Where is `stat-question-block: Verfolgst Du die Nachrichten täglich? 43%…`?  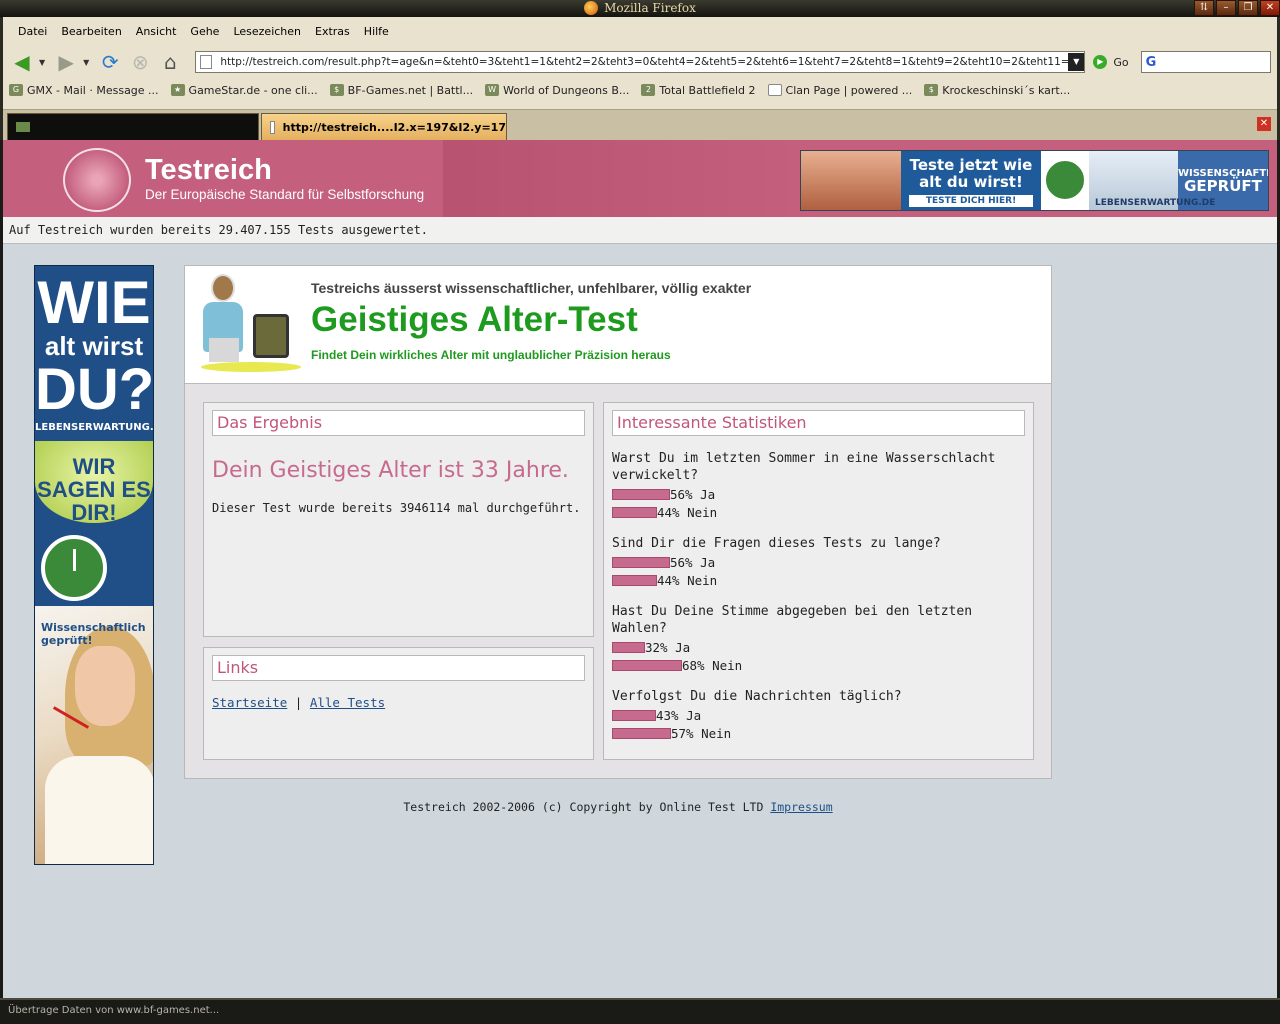 stat-question-block: Verfolgst Du die Nachrichten täglich? 43%… is located at coordinates (818, 714).